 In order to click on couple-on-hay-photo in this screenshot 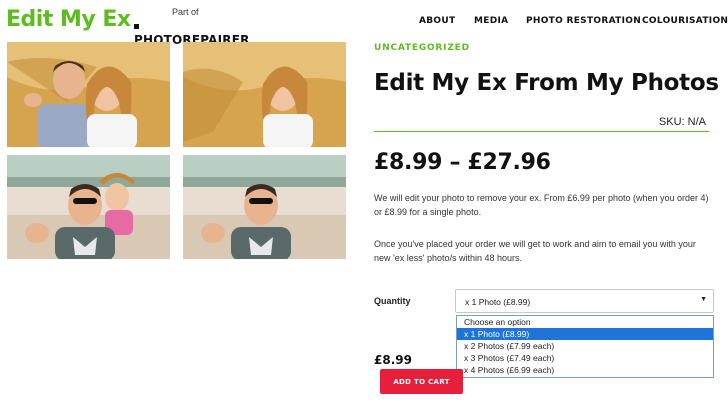, I will do `click(88, 94)`.